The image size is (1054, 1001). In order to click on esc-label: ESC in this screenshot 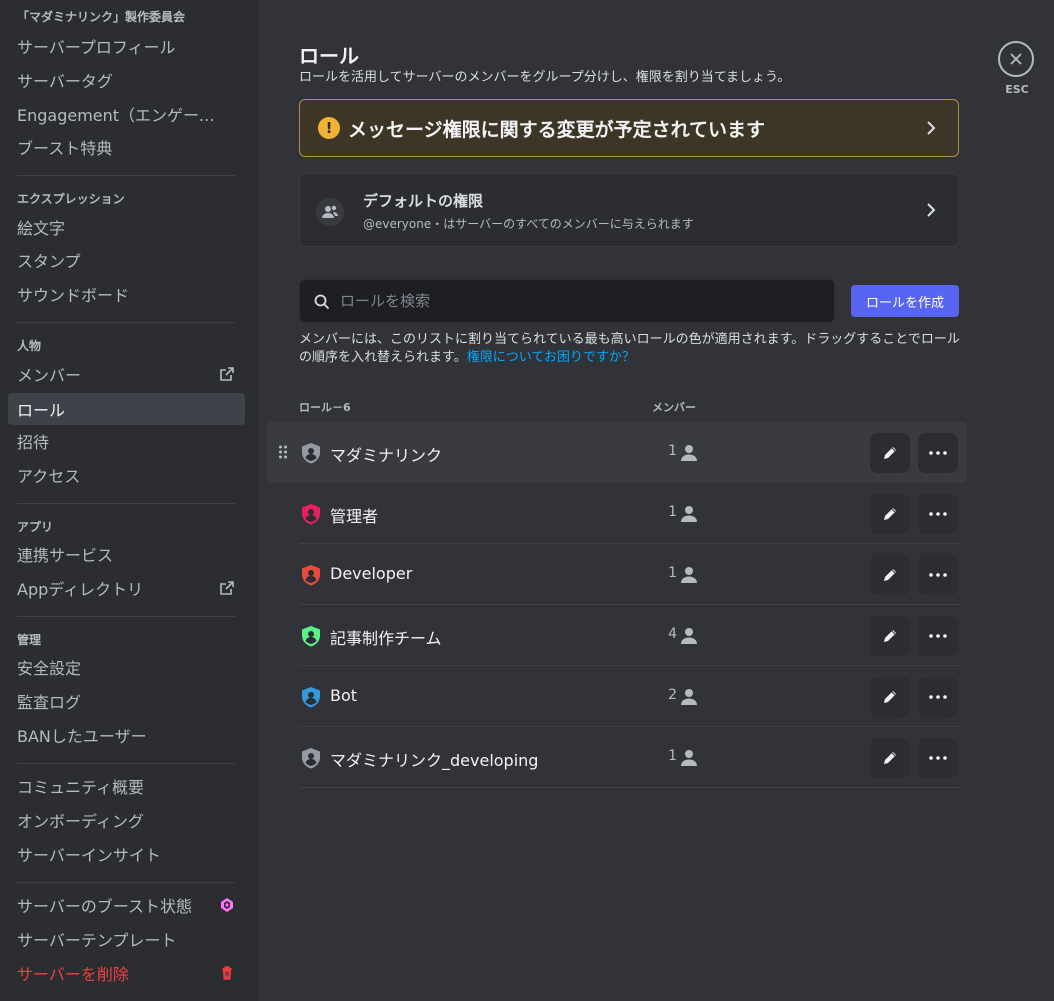, I will do `click(1017, 89)`.